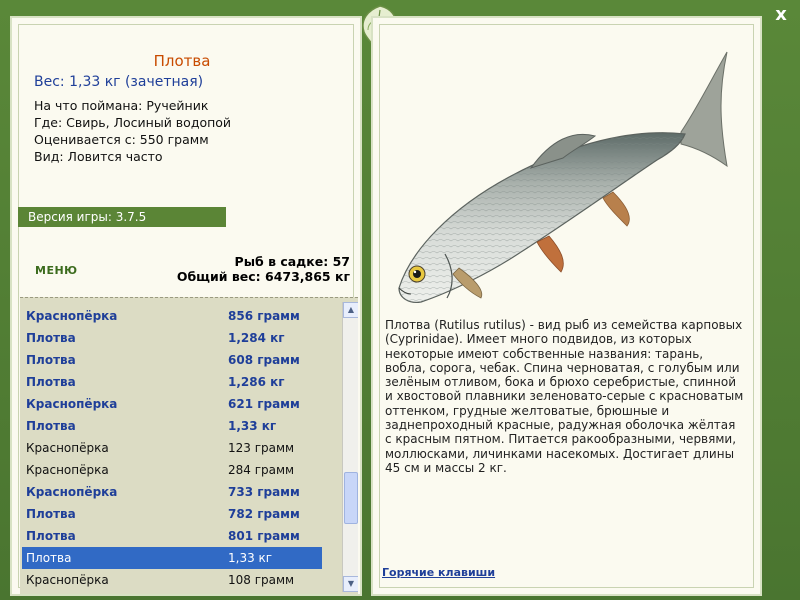  Describe the element at coordinates (351, 498) in the screenshot. I see `scroll-thumb` at that location.